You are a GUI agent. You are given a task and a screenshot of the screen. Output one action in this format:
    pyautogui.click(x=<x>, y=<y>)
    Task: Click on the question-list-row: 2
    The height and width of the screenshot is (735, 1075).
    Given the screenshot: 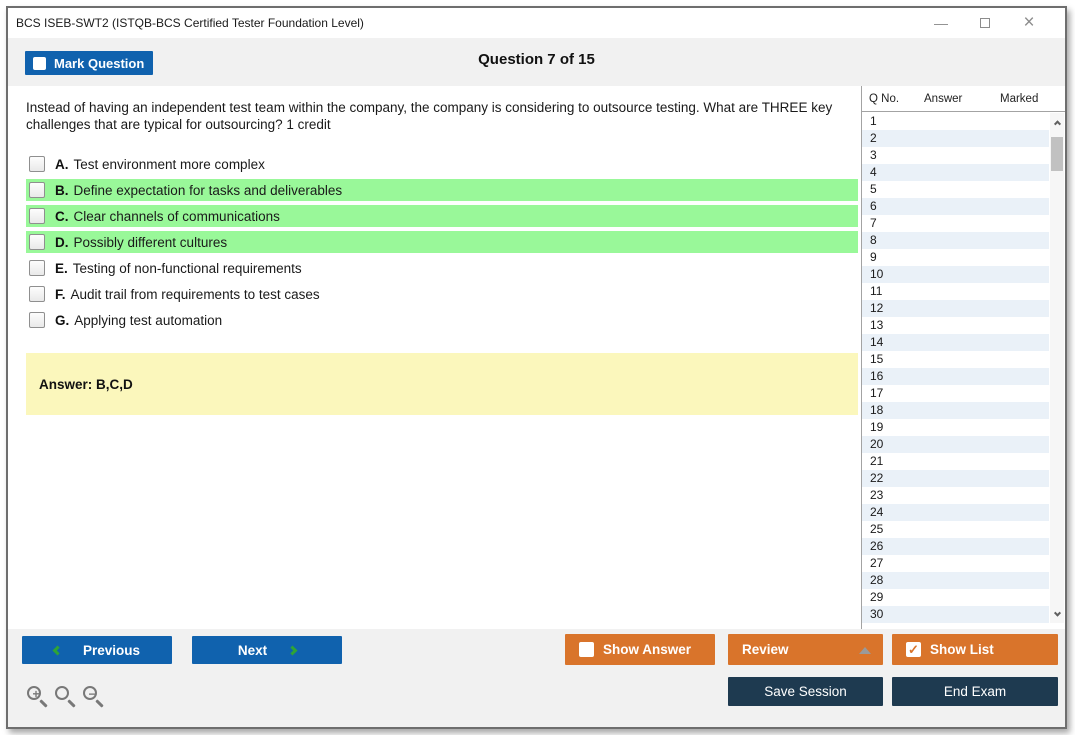 What is the action you would take?
    pyautogui.click(x=955, y=138)
    